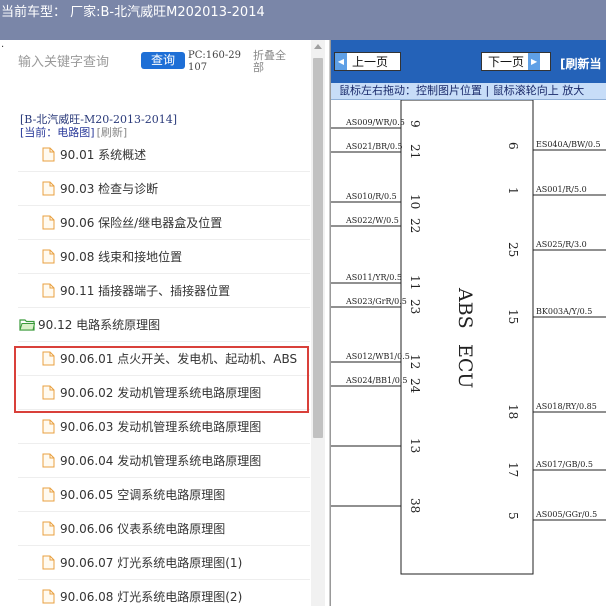 The image size is (606, 606). Describe the element at coordinates (568, 144) in the screenshot. I see `wire-label-right: ES040A/BW/0.5` at that location.